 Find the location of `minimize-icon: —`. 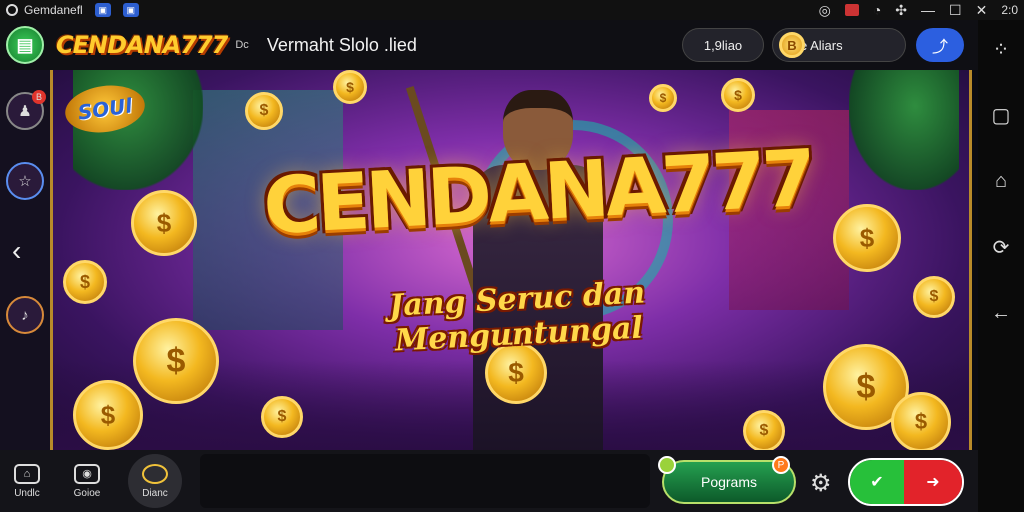

minimize-icon: — is located at coordinates (928, 10).